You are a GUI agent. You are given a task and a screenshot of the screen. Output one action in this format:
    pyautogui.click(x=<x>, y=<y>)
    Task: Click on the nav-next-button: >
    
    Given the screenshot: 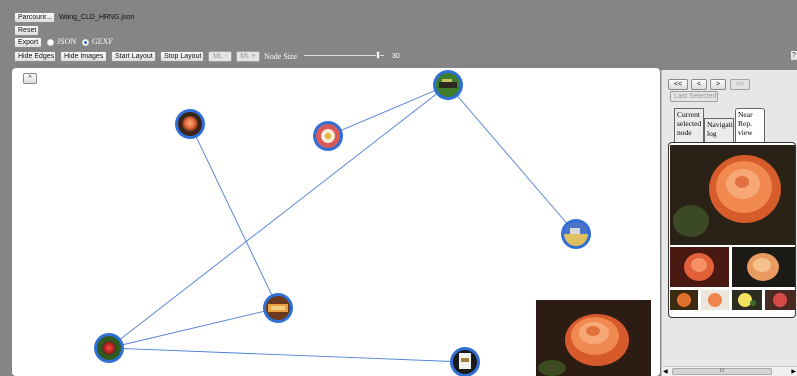 What is the action you would take?
    pyautogui.click(x=718, y=84)
    